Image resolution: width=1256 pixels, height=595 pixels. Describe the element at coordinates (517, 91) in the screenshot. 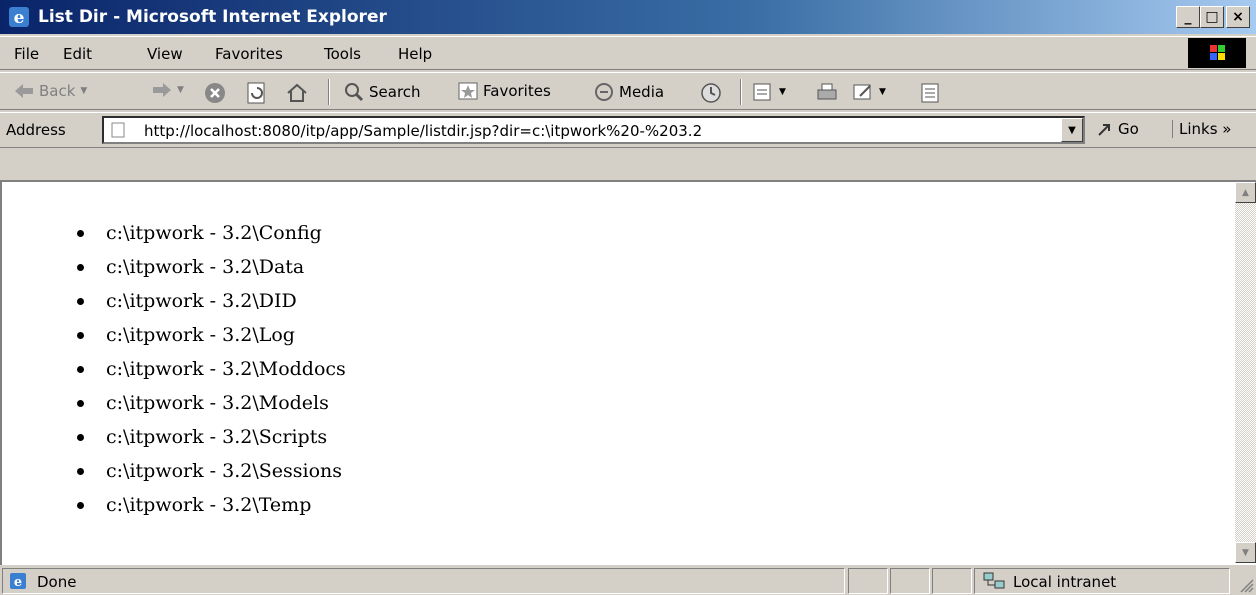

I see `favorites-label: Favorites` at that location.